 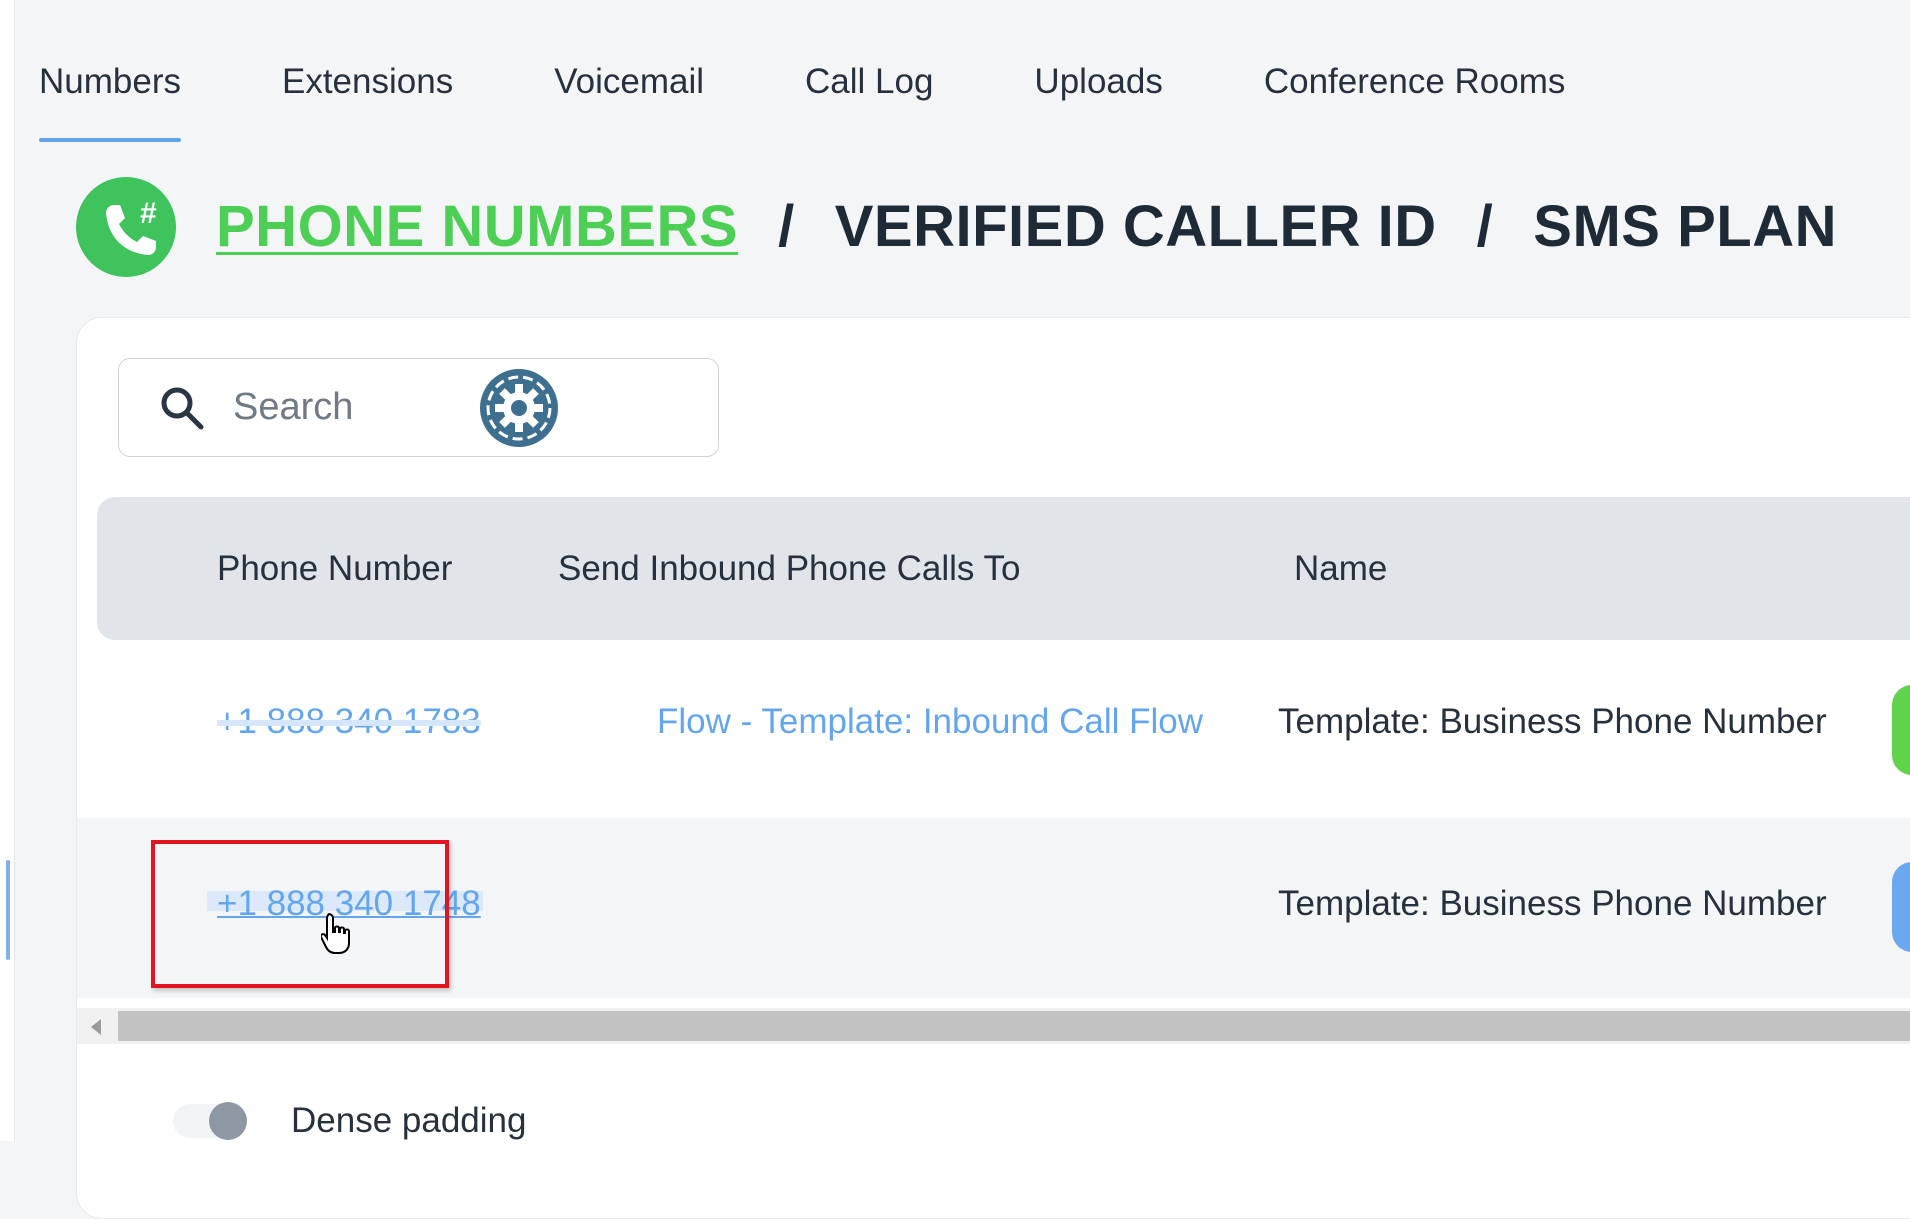 What do you see at coordinates (1340, 568) in the screenshot?
I see `column-header-name: Name` at bounding box center [1340, 568].